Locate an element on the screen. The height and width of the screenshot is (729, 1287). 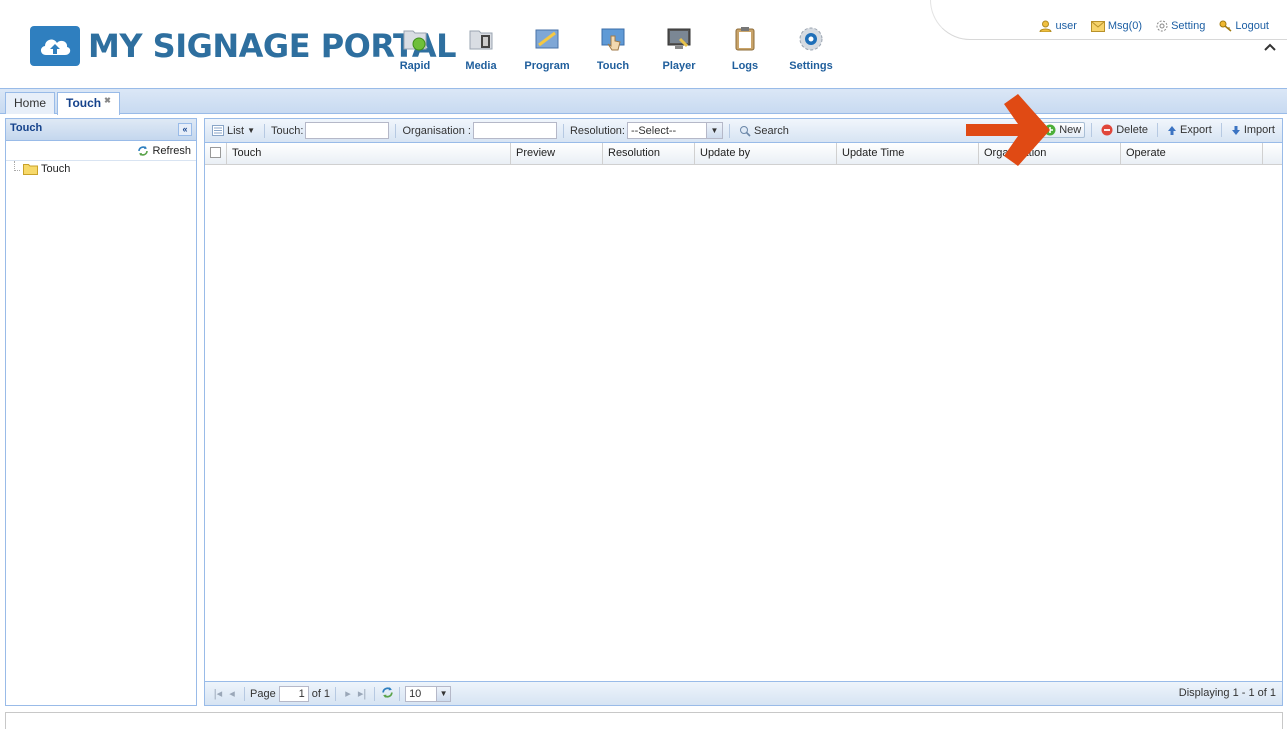
refresh-page-icon is located at coordinates (387, 694).